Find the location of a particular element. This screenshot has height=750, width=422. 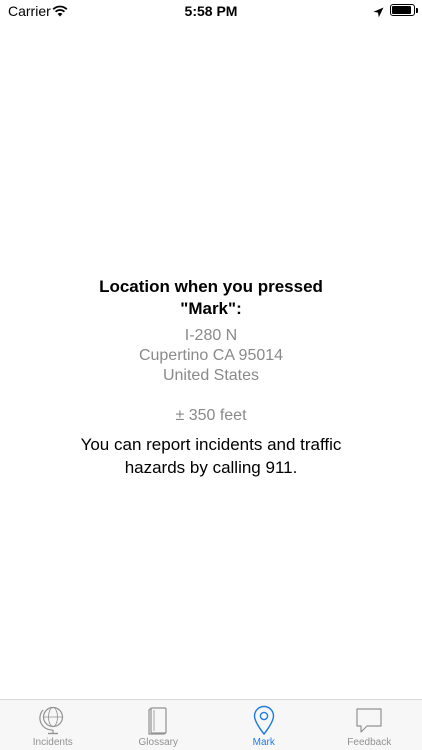

tab-incidents: Incidents is located at coordinates (53, 725).